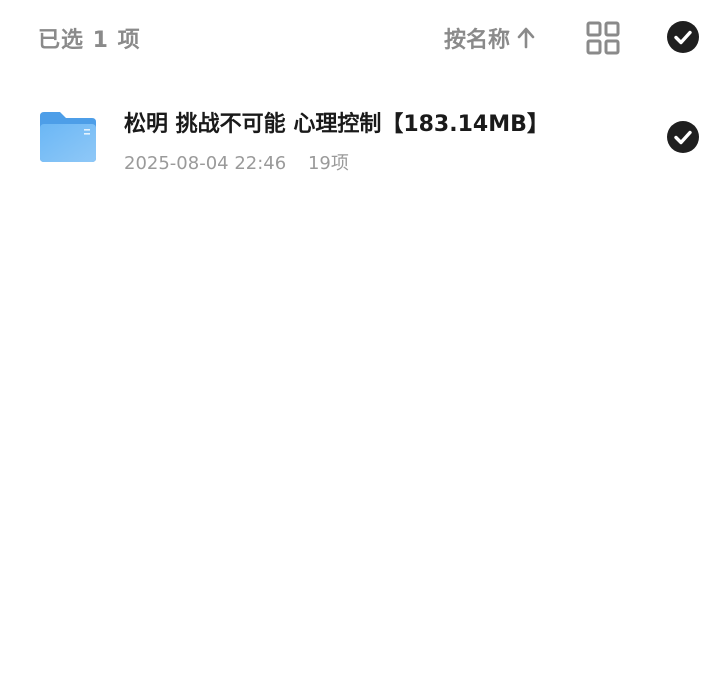 The height and width of the screenshot is (691, 714). What do you see at coordinates (328, 163) in the screenshot?
I see `file-item-count: 19项` at bounding box center [328, 163].